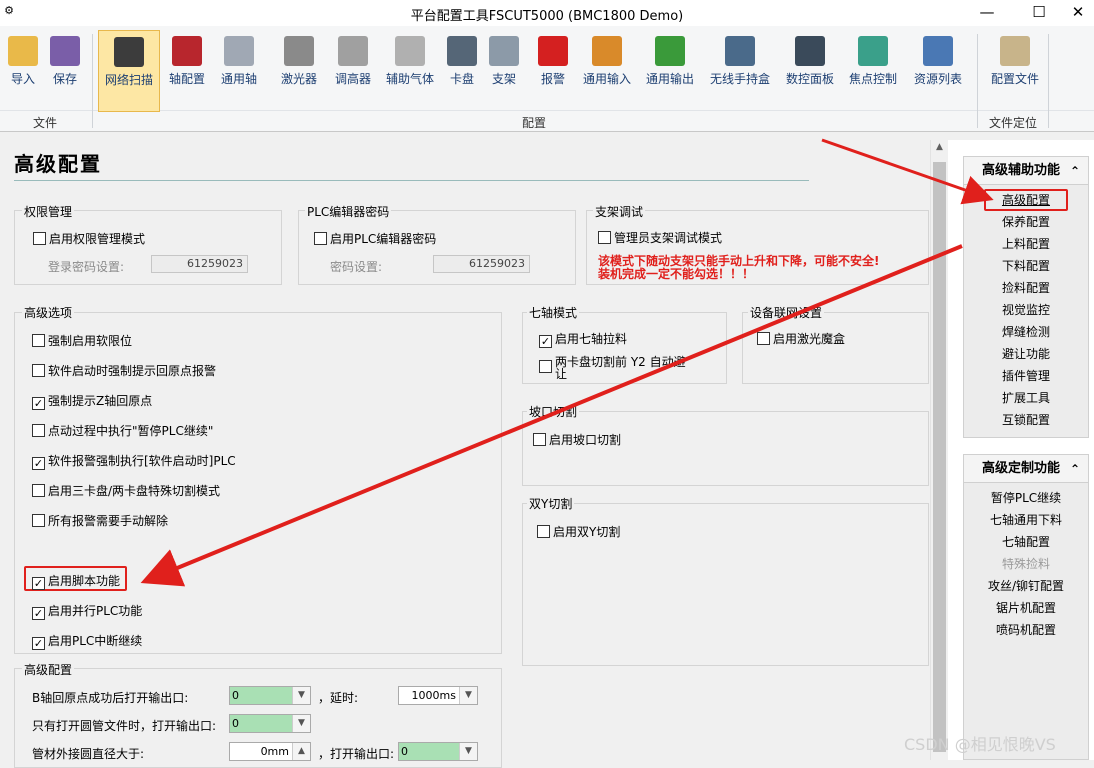 The image size is (1094, 768). What do you see at coordinates (124, 370) in the screenshot?
I see `startup-home-alarm-checkbox: 软件启动时强制提示回原点报警` at bounding box center [124, 370].